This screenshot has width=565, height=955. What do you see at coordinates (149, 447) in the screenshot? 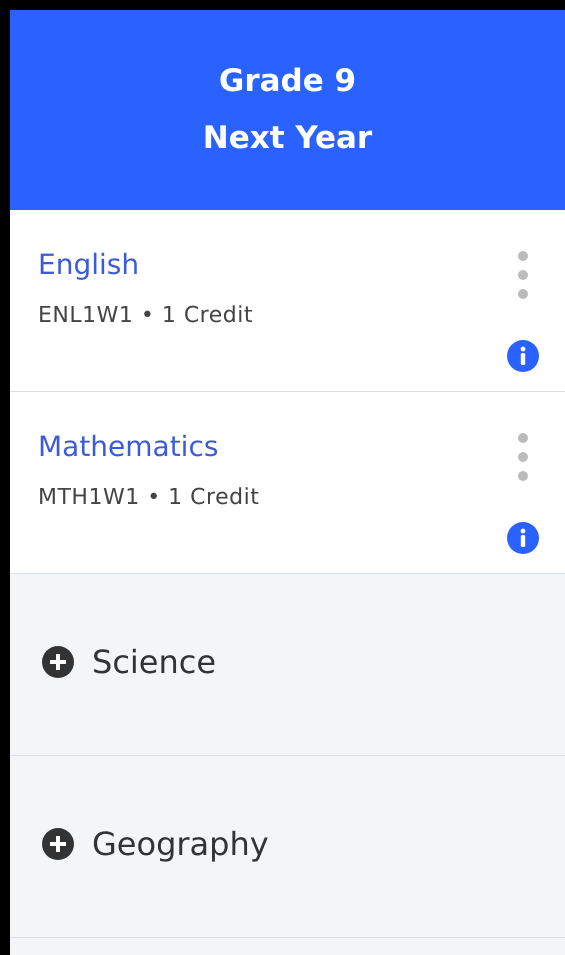
I see `course-name-link: Mathematics` at bounding box center [149, 447].